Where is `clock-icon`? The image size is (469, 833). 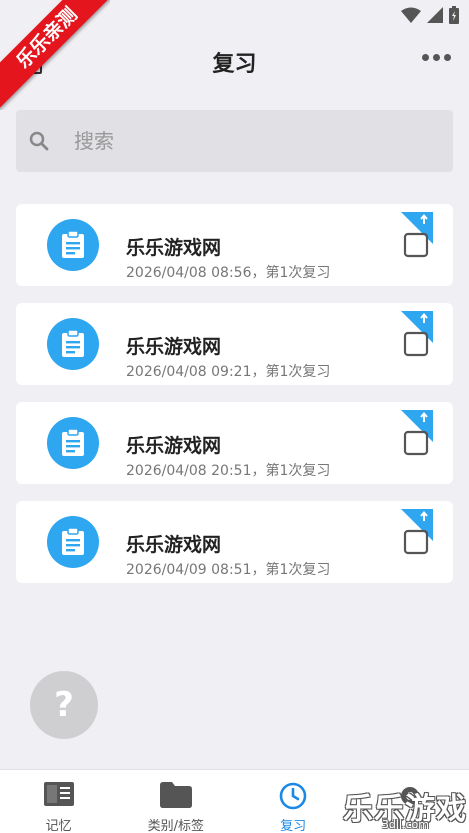 clock-icon is located at coordinates (293, 796).